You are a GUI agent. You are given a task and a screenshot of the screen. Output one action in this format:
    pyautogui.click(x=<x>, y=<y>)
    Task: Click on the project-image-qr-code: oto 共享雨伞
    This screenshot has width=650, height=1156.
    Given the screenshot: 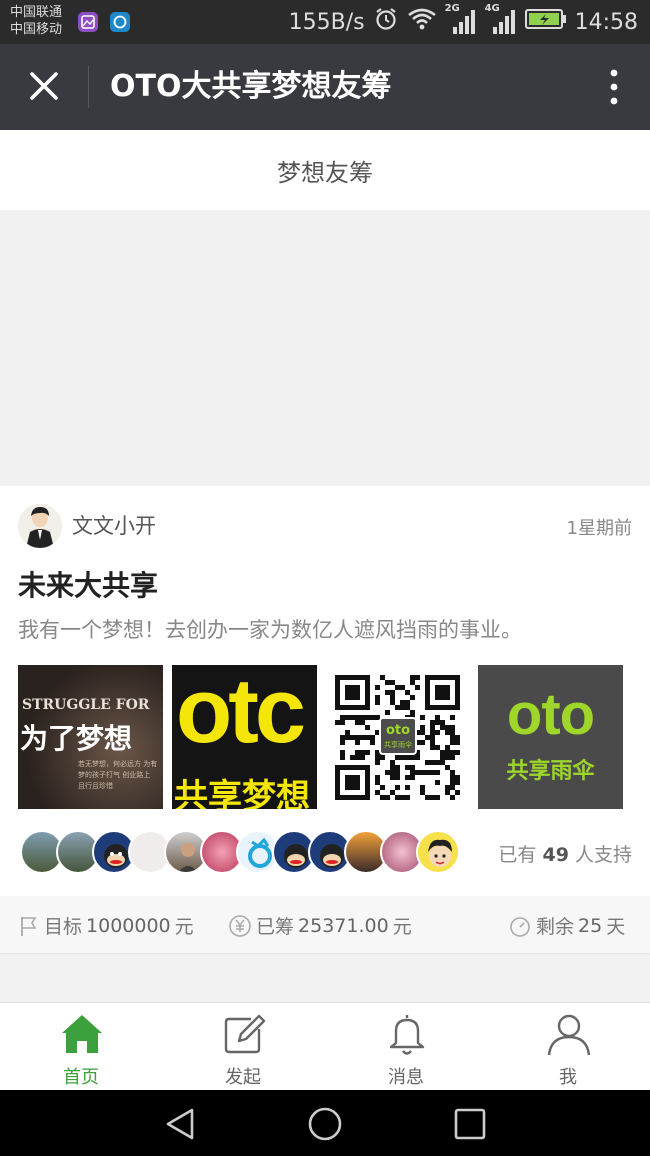 What is the action you would take?
    pyautogui.click(x=397, y=737)
    